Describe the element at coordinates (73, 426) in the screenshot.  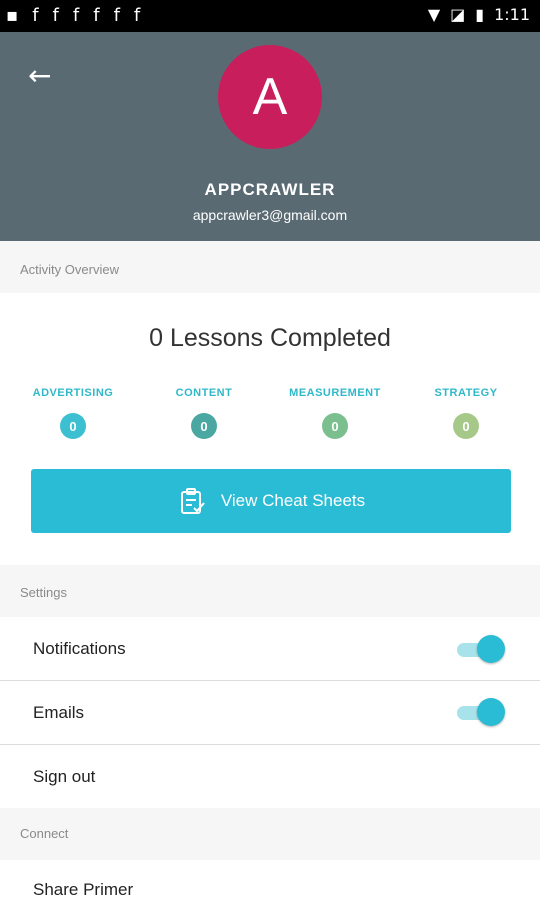
I see `category-advertising-count: 0` at that location.